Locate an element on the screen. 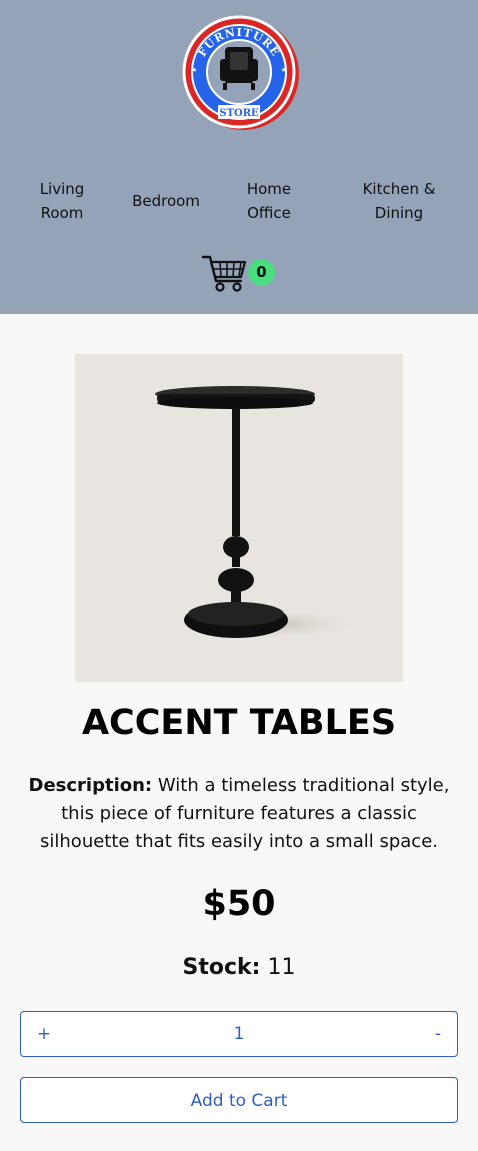 The image size is (478, 1151). nav-home-office: Home Office is located at coordinates (269, 201).